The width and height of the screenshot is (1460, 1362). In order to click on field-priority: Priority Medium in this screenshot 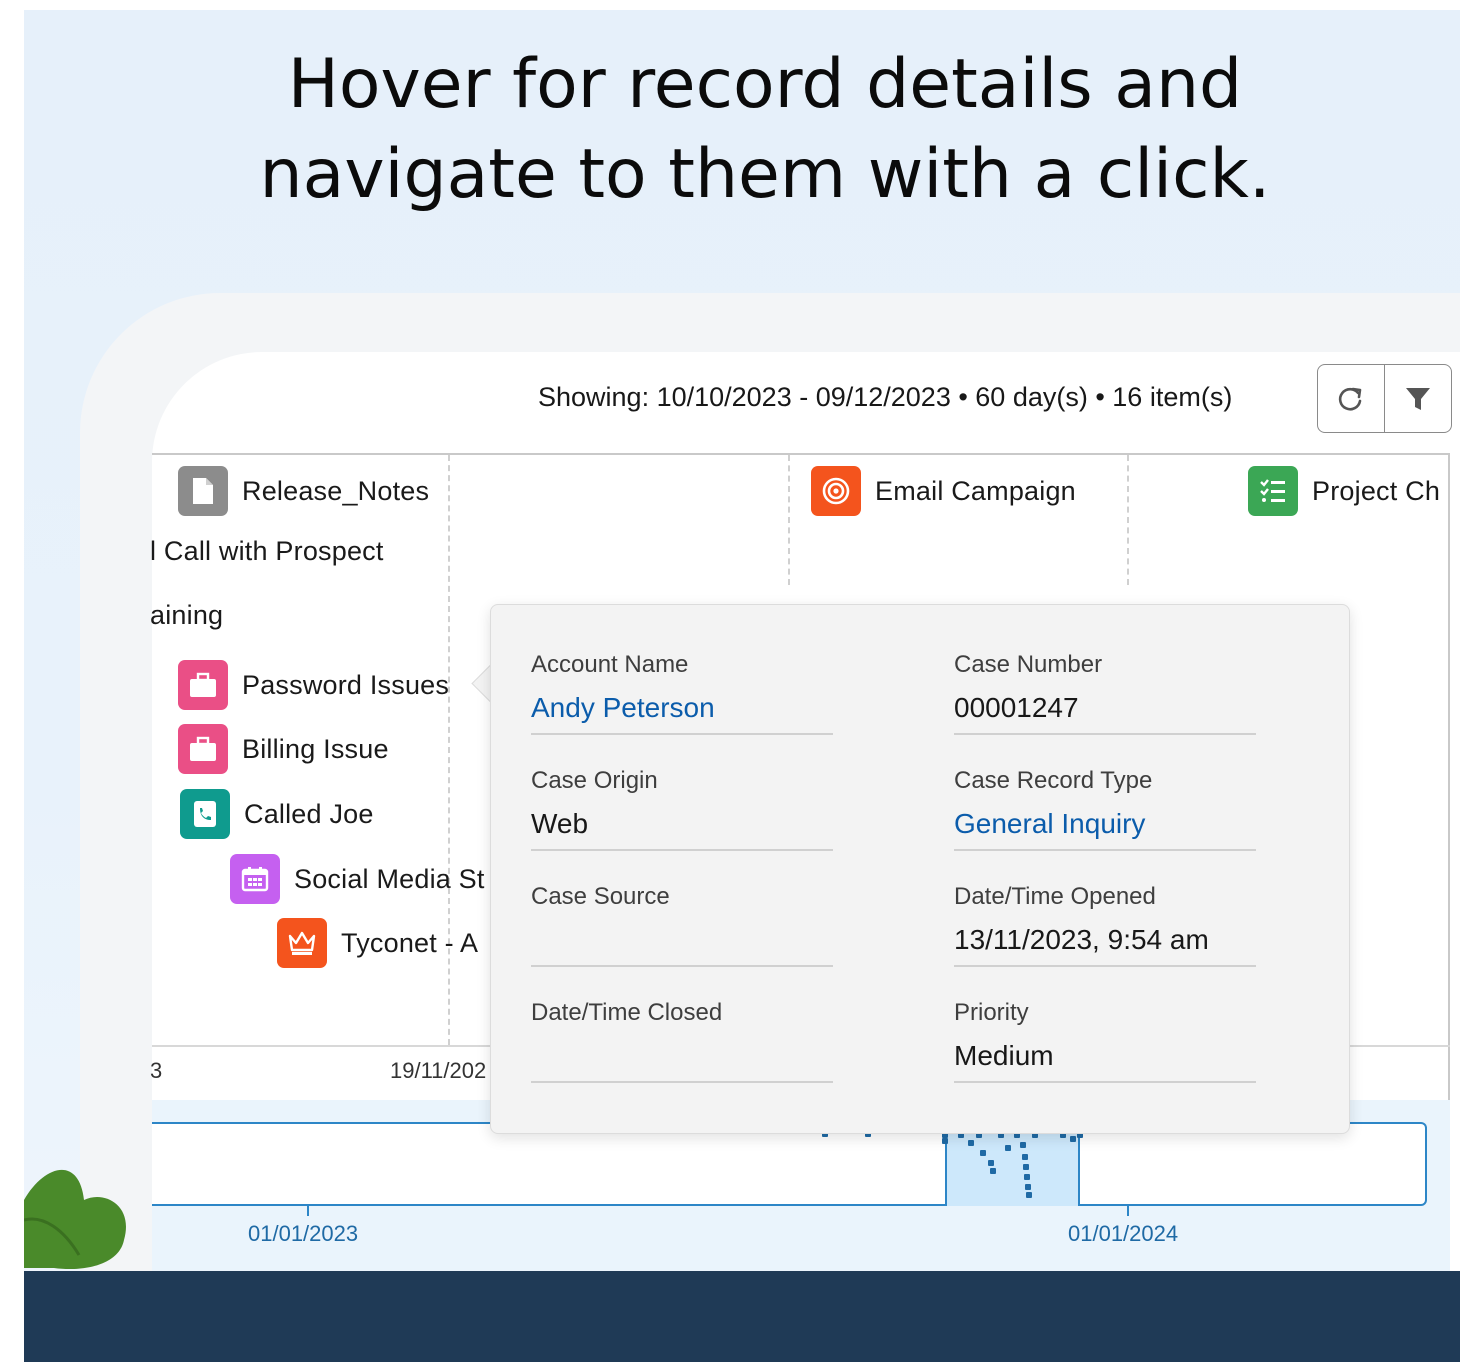, I will do `click(1105, 1041)`.